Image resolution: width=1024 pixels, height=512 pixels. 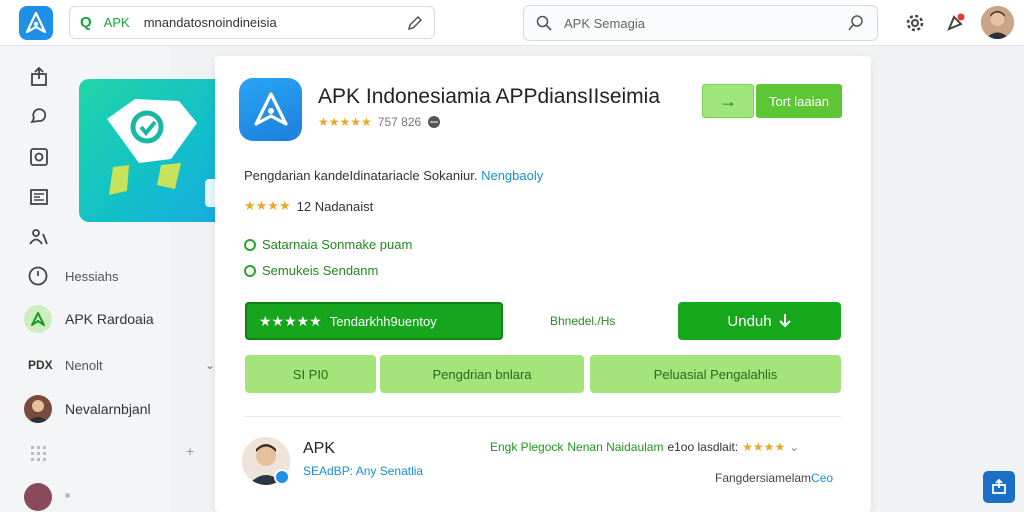 I want to click on feature-item: Semukeis Sendanm, so click(x=311, y=270).